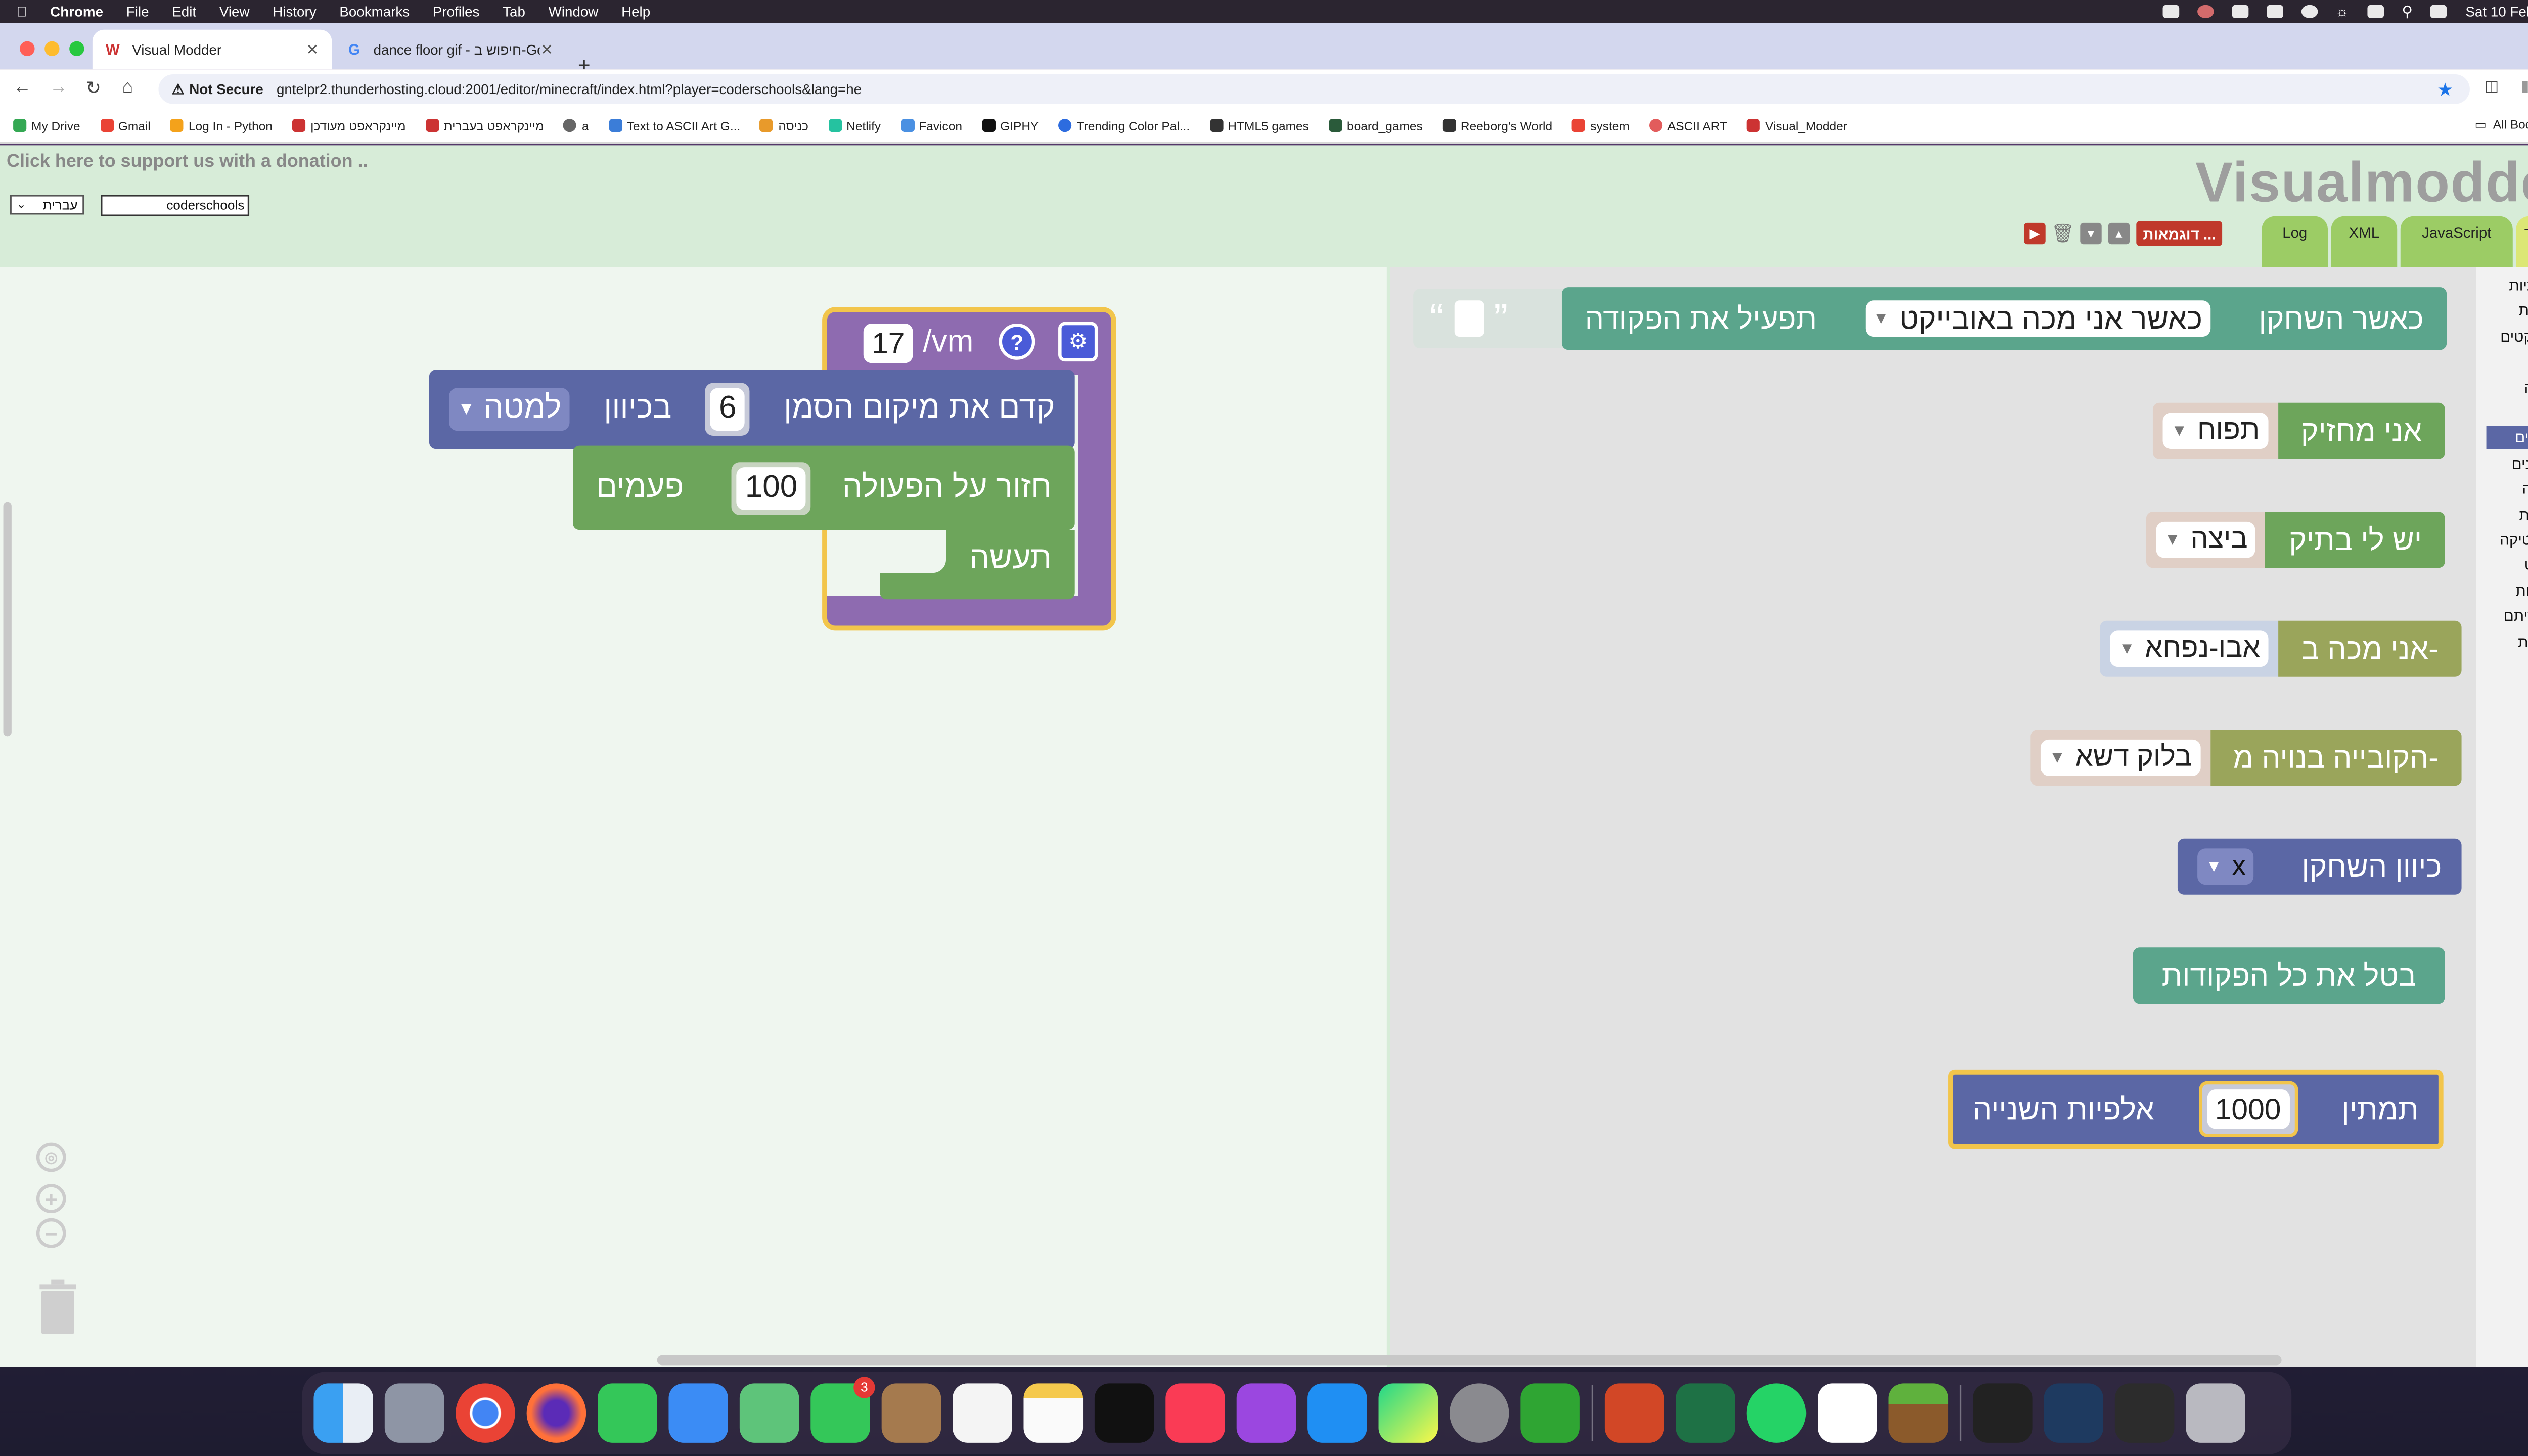 The image size is (2528, 1456). What do you see at coordinates (28, 49) in the screenshot?
I see `close-window-button` at bounding box center [28, 49].